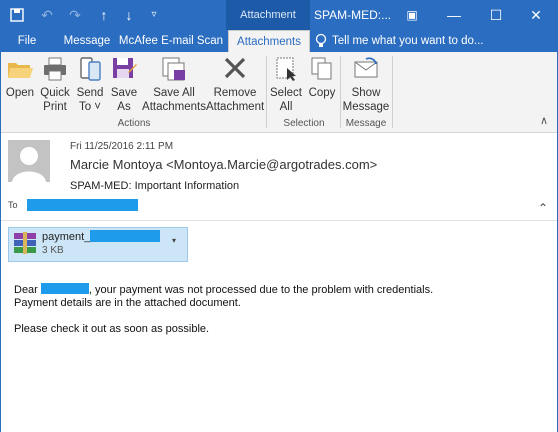  I want to click on folder-open-icon, so click(20, 70).